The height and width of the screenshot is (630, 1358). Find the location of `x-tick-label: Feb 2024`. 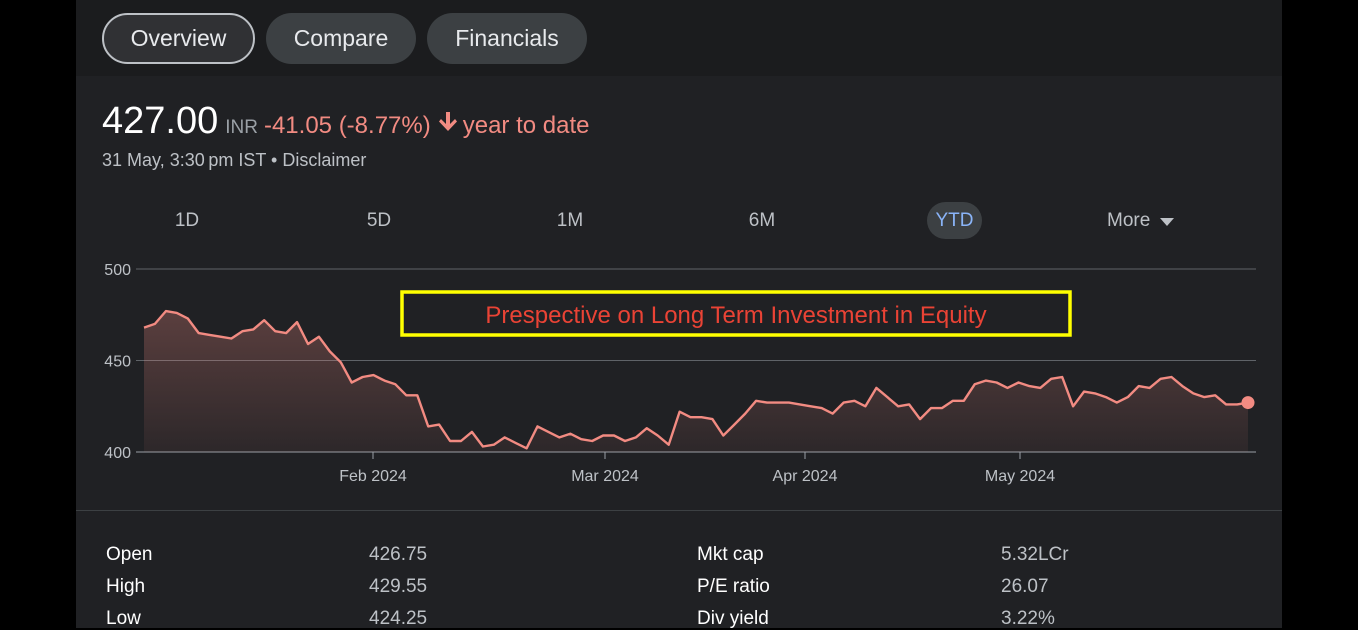

x-tick-label: Feb 2024 is located at coordinates (373, 476).